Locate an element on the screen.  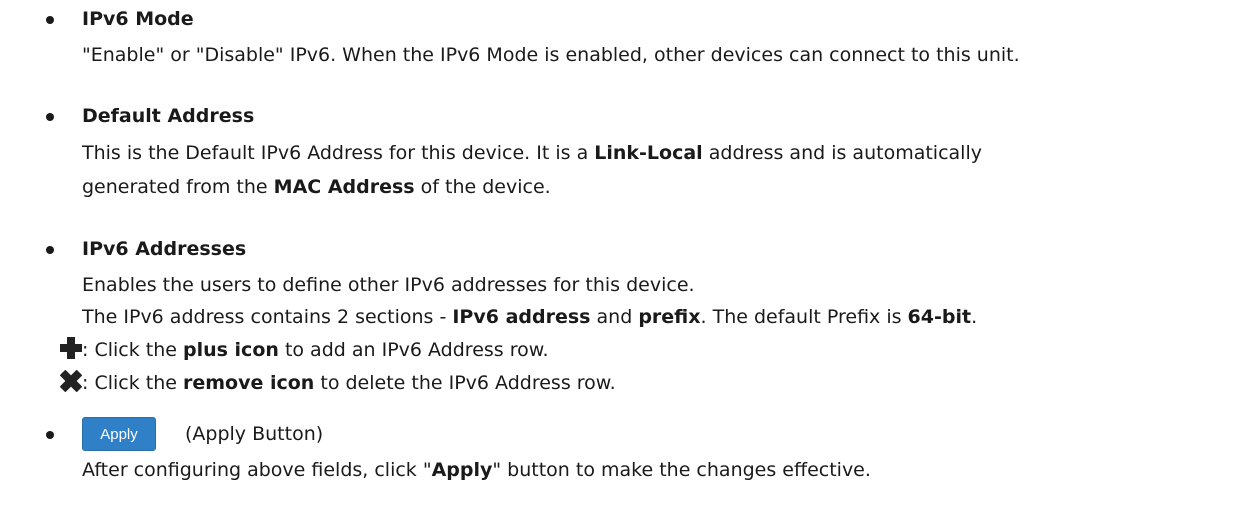
link-local-term: Link-Local is located at coordinates (648, 153).